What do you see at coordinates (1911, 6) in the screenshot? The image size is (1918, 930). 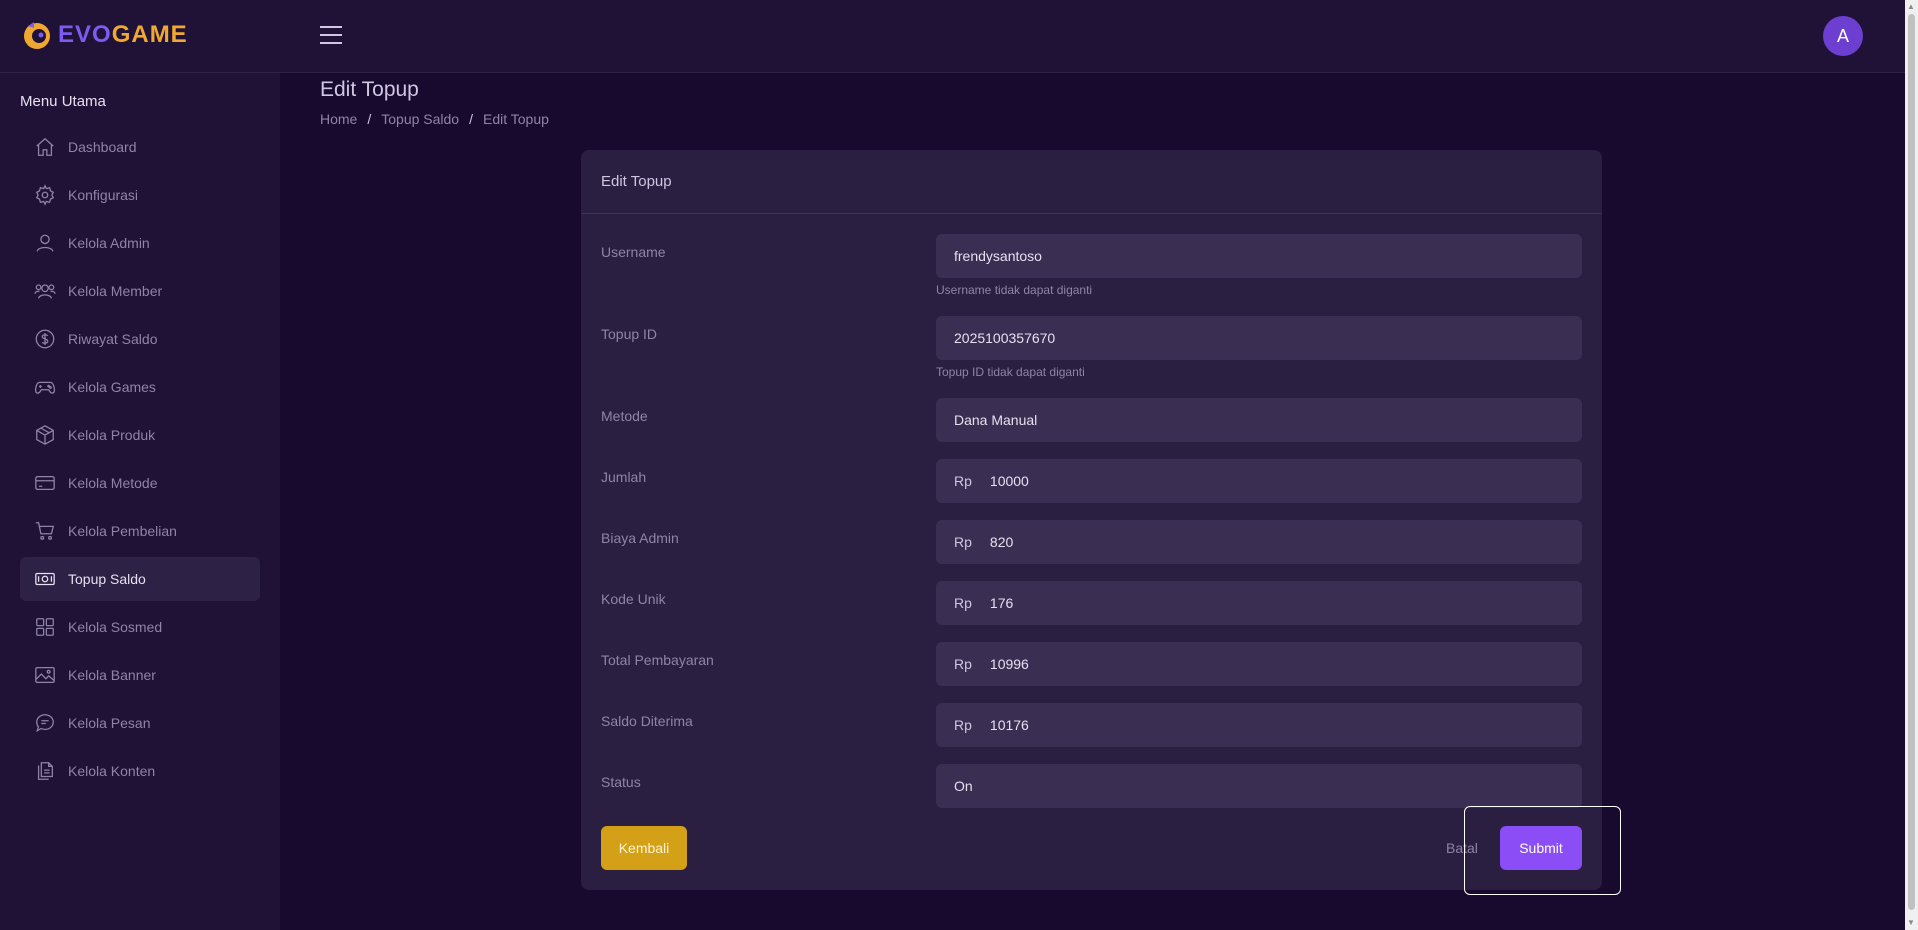 I see `scroll-up-icon: ▲` at bounding box center [1911, 6].